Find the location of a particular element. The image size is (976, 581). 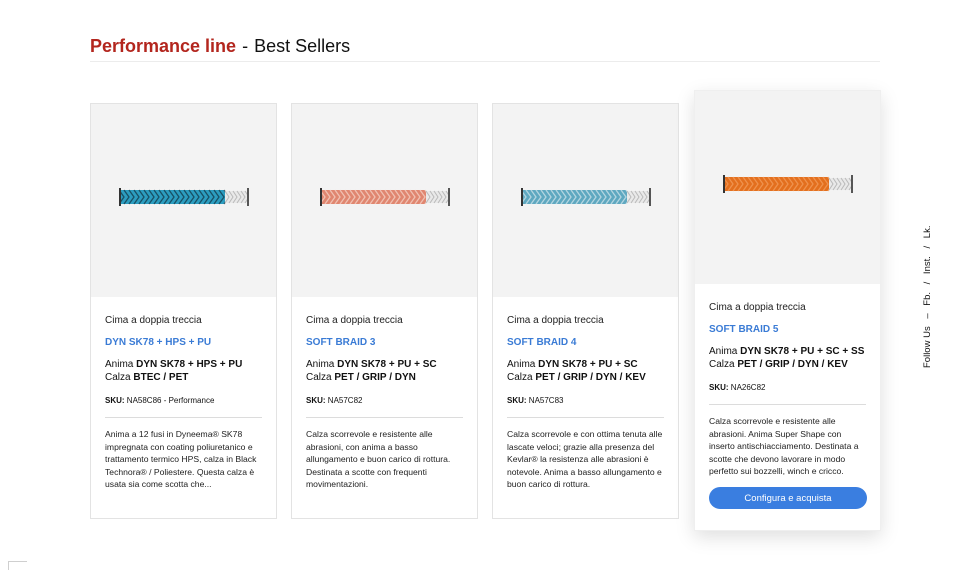

linkedin-link: Lk. is located at coordinates (927, 232).